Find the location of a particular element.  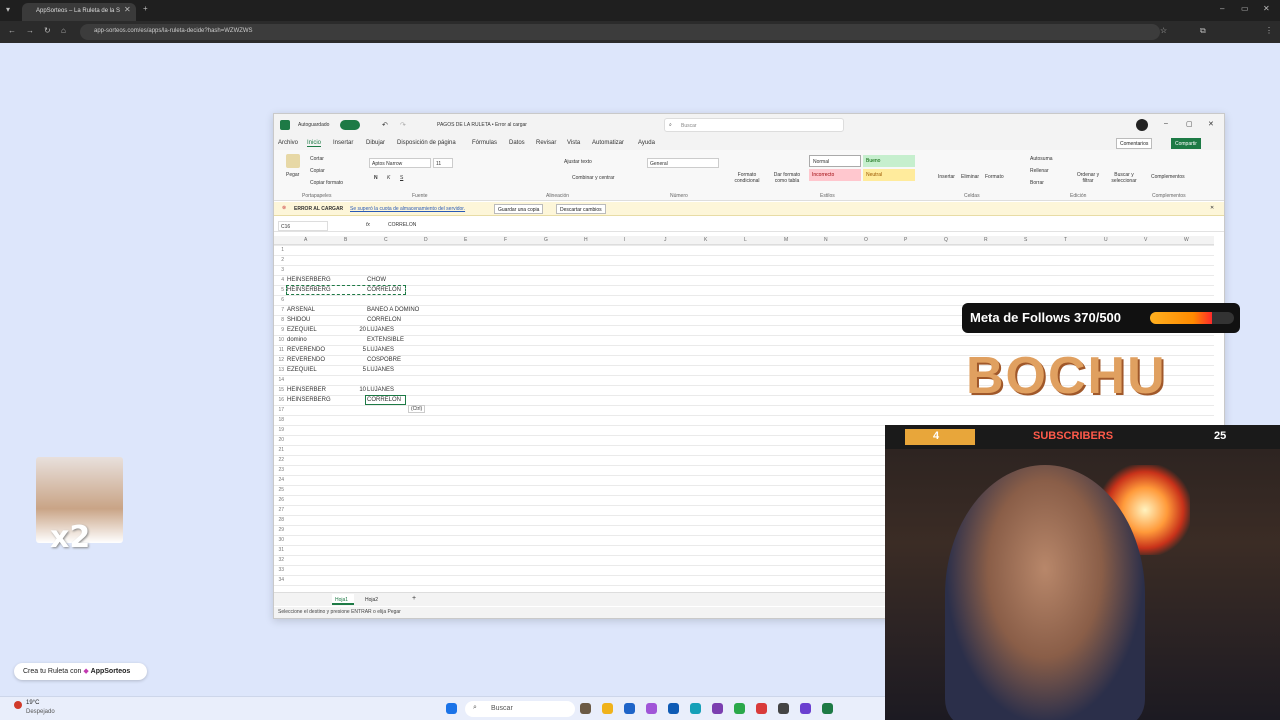

column-header-i: I is located at coordinates (624, 240).